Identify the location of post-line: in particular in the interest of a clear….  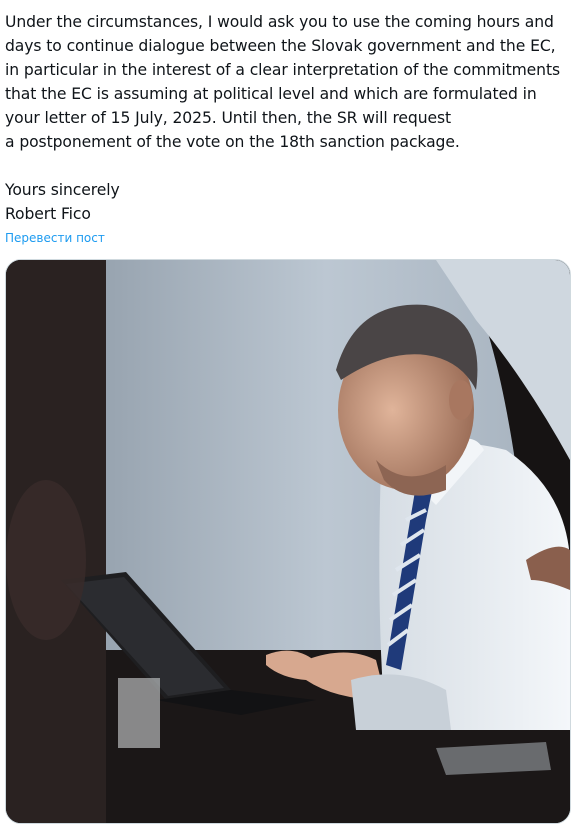
(282, 70).